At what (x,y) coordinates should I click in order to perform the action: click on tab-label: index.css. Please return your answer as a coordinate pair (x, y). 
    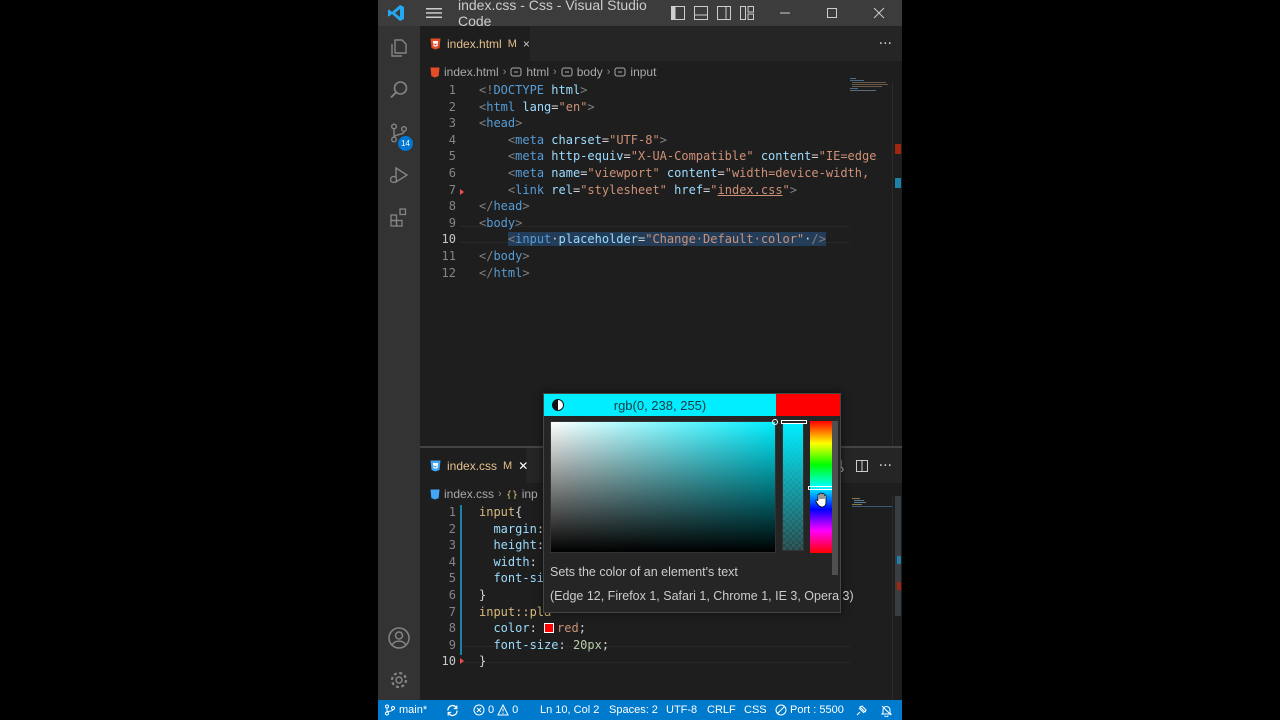
    Looking at the image, I should click on (472, 465).